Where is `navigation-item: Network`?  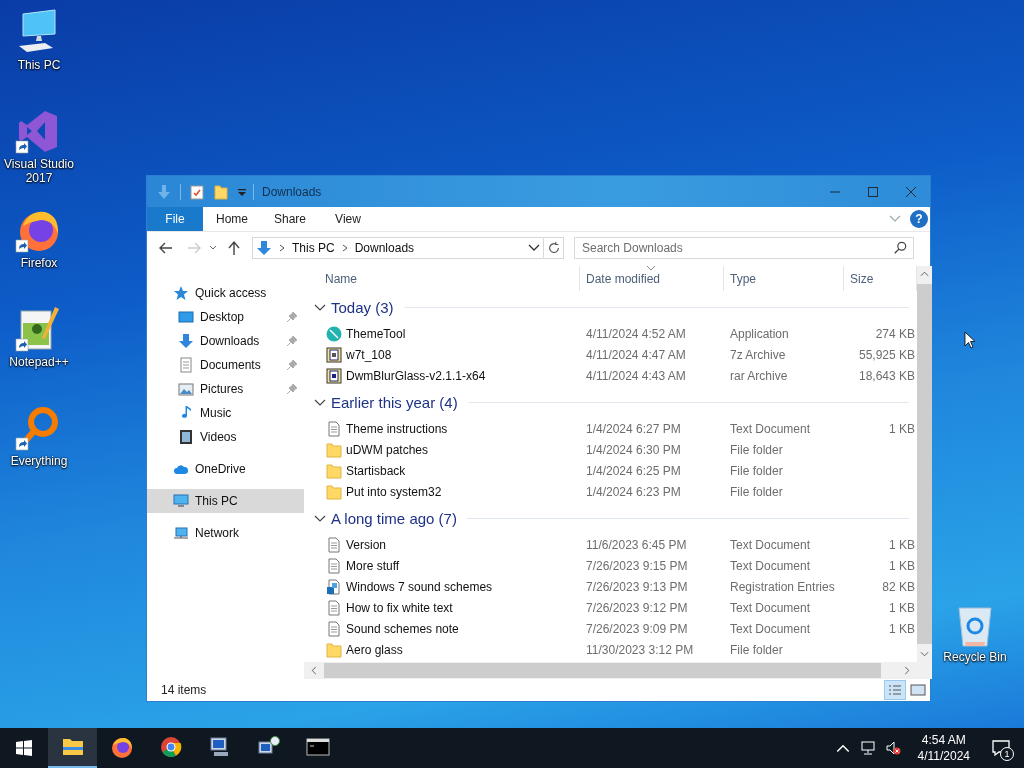
navigation-item: Network is located at coordinates (225, 533).